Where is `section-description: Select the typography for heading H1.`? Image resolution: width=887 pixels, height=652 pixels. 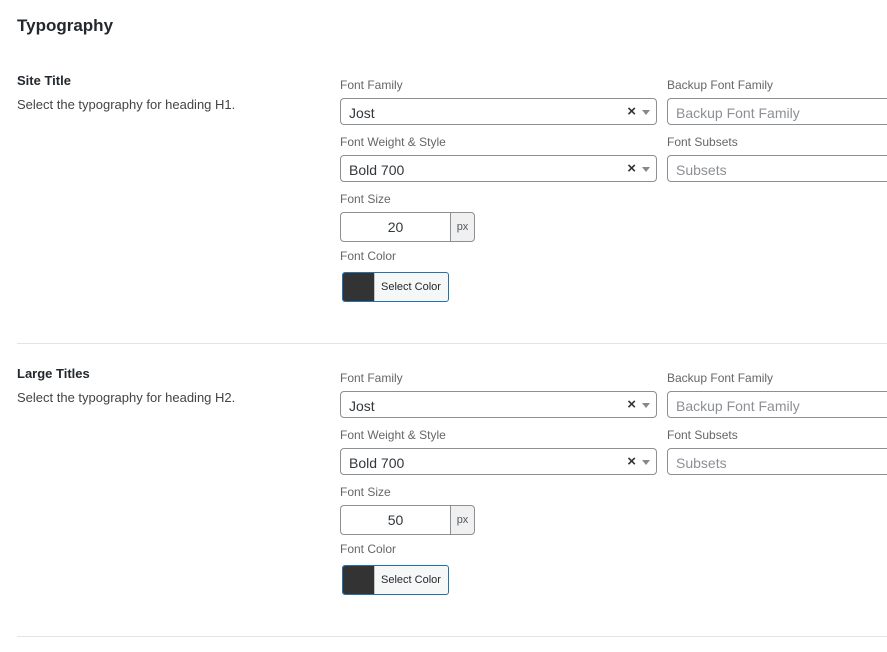 section-description: Select the typography for heading H1. is located at coordinates (126, 104).